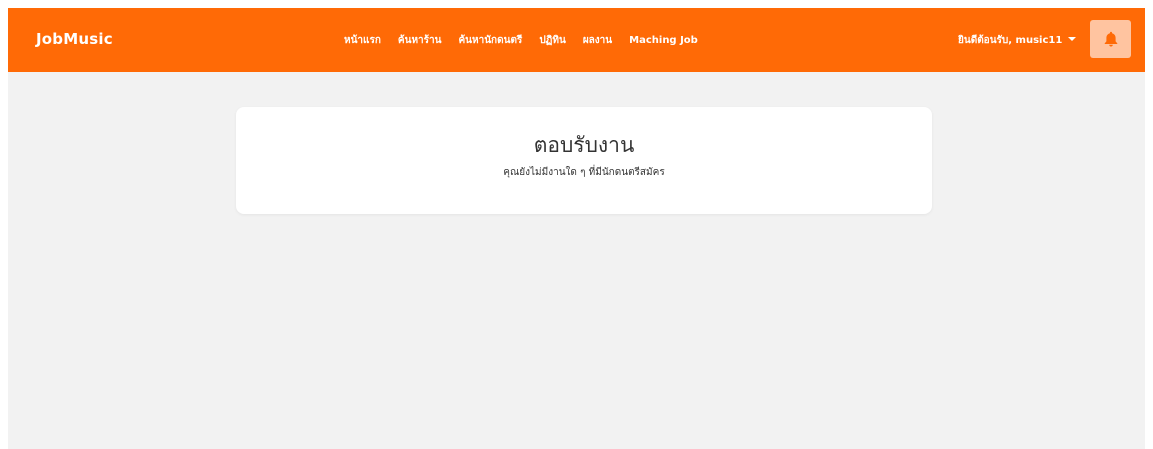  Describe the element at coordinates (584, 172) in the screenshot. I see `empty-state-message: คุณยังไม่มีงานใด ๆ ที่มีนักดนตรีสมัคร` at that location.